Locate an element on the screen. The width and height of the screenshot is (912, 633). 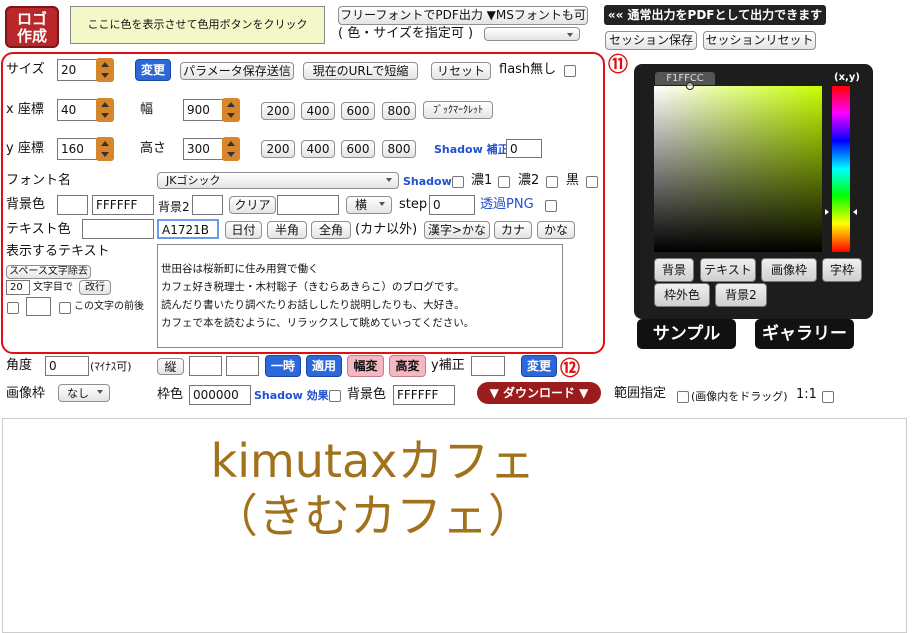
width-input: 900 is located at coordinates (203, 110).